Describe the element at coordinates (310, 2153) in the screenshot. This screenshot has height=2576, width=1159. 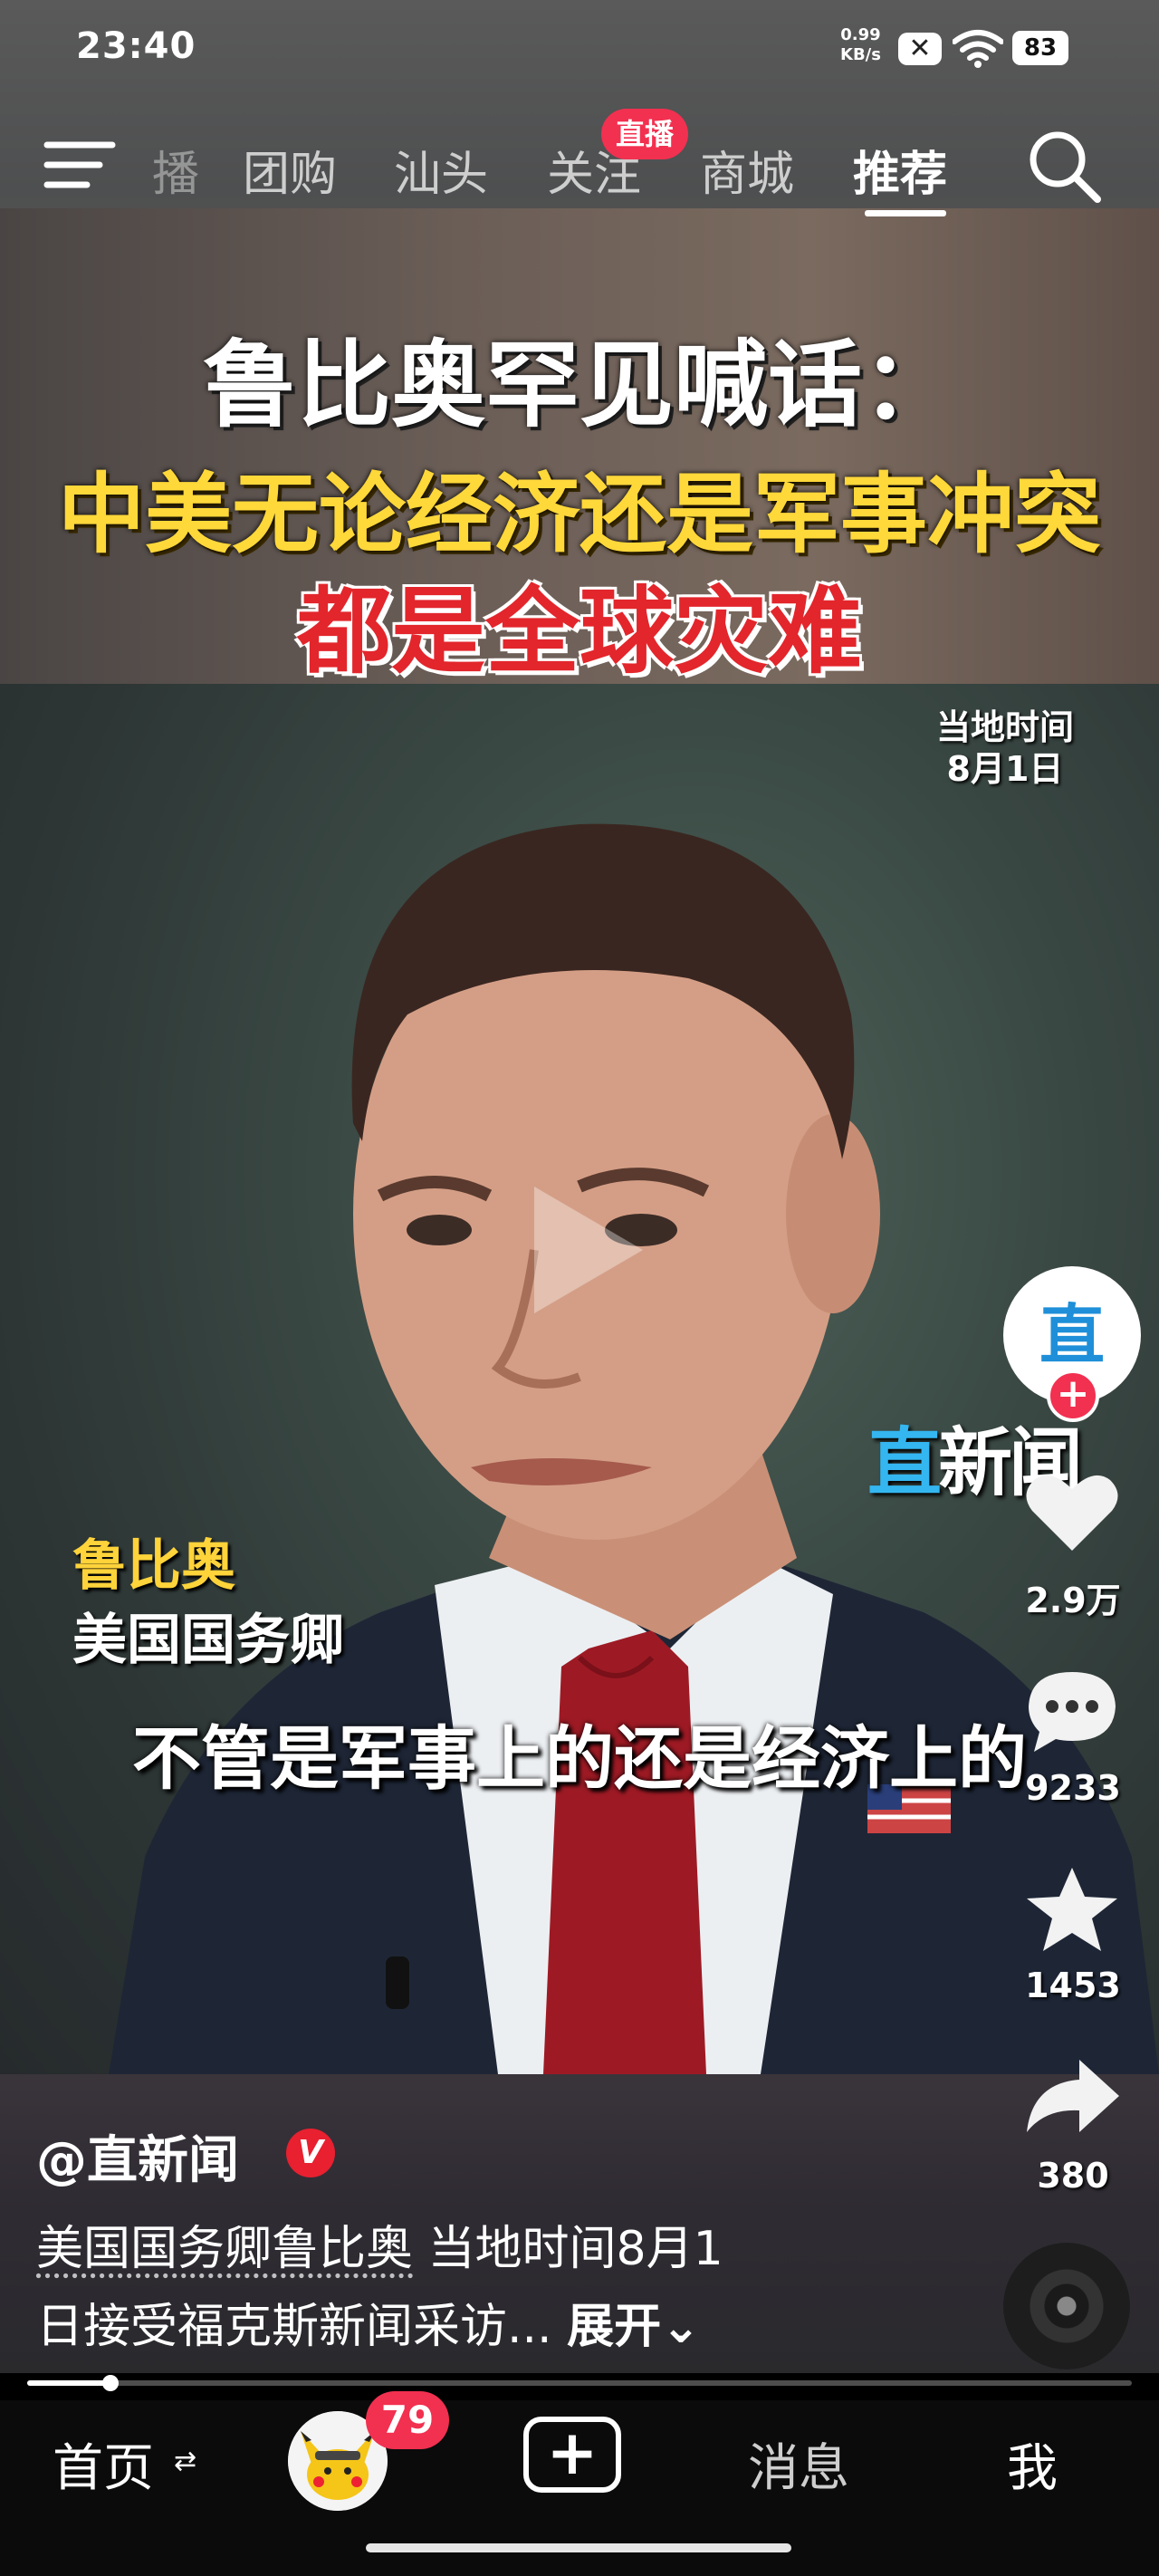
I see `verified-badge: V` at that location.